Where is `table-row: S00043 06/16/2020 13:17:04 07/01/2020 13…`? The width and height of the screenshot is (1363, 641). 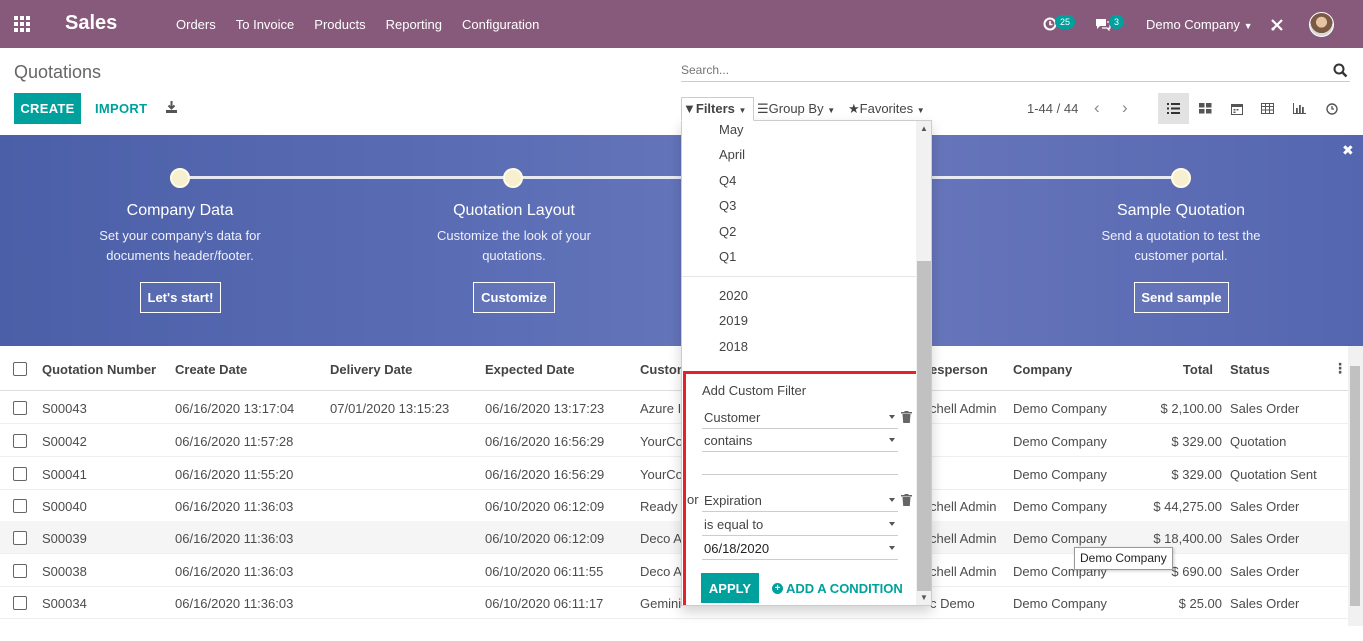 table-row: S00043 06/16/2020 13:17:04 07/01/2020 13… is located at coordinates (674, 407).